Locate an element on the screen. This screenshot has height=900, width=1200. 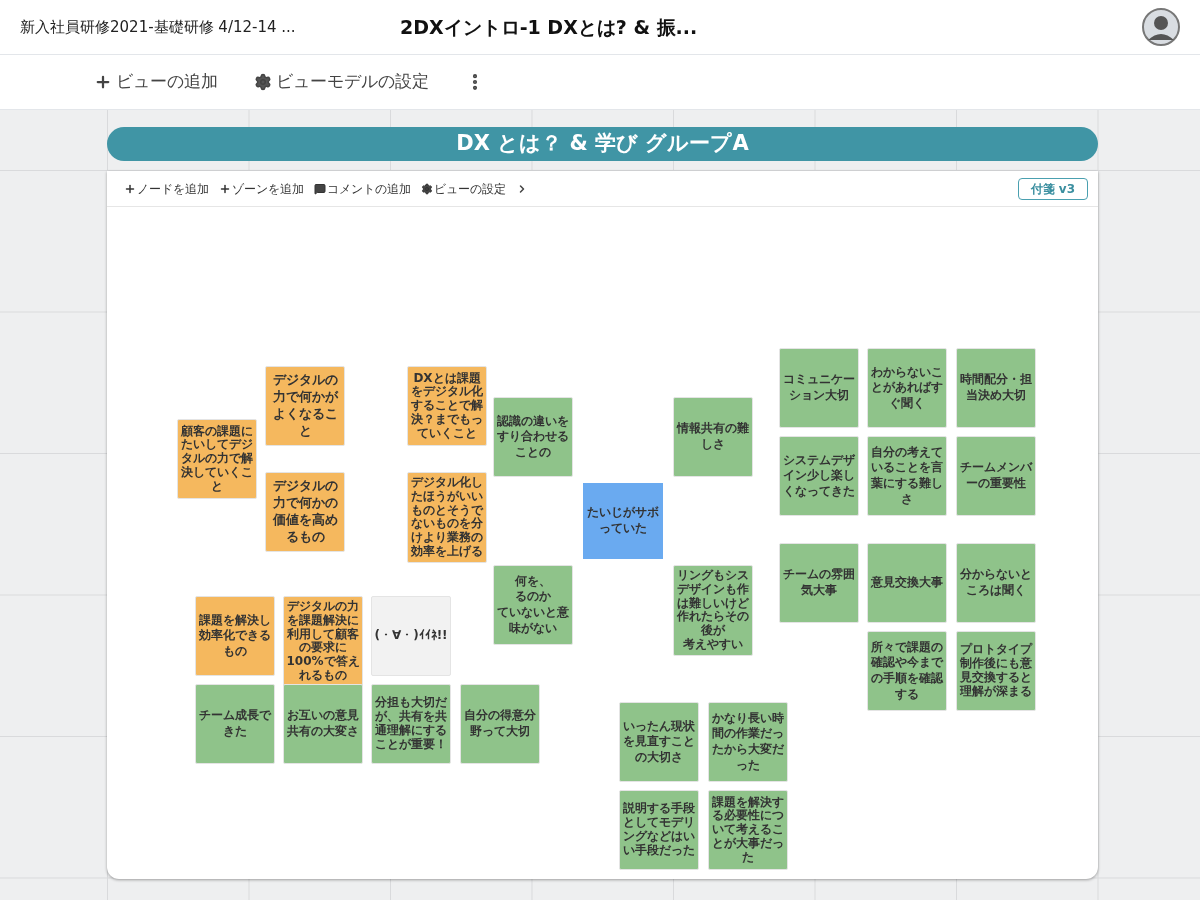
sticky-note: かなり長い時間の作業だったから大変だった is located at coordinates (748, 742).